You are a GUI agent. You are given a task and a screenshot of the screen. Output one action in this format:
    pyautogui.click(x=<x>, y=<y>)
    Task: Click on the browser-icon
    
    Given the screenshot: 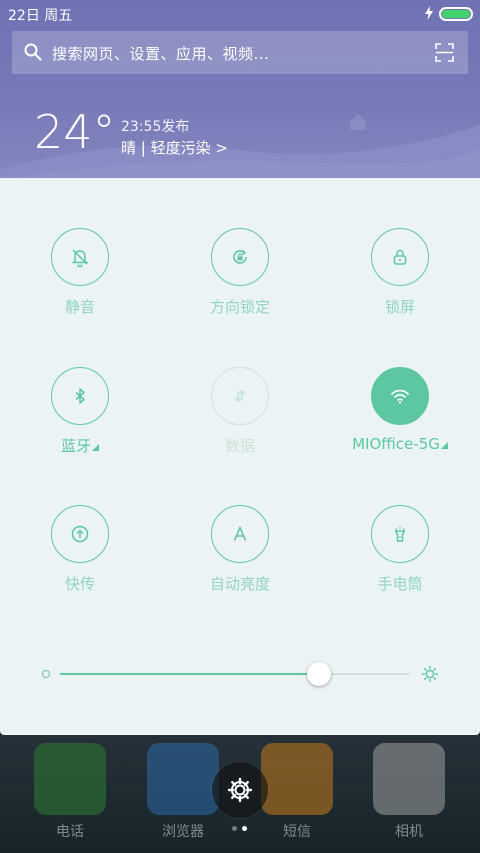 What is the action you would take?
    pyautogui.click(x=183, y=779)
    